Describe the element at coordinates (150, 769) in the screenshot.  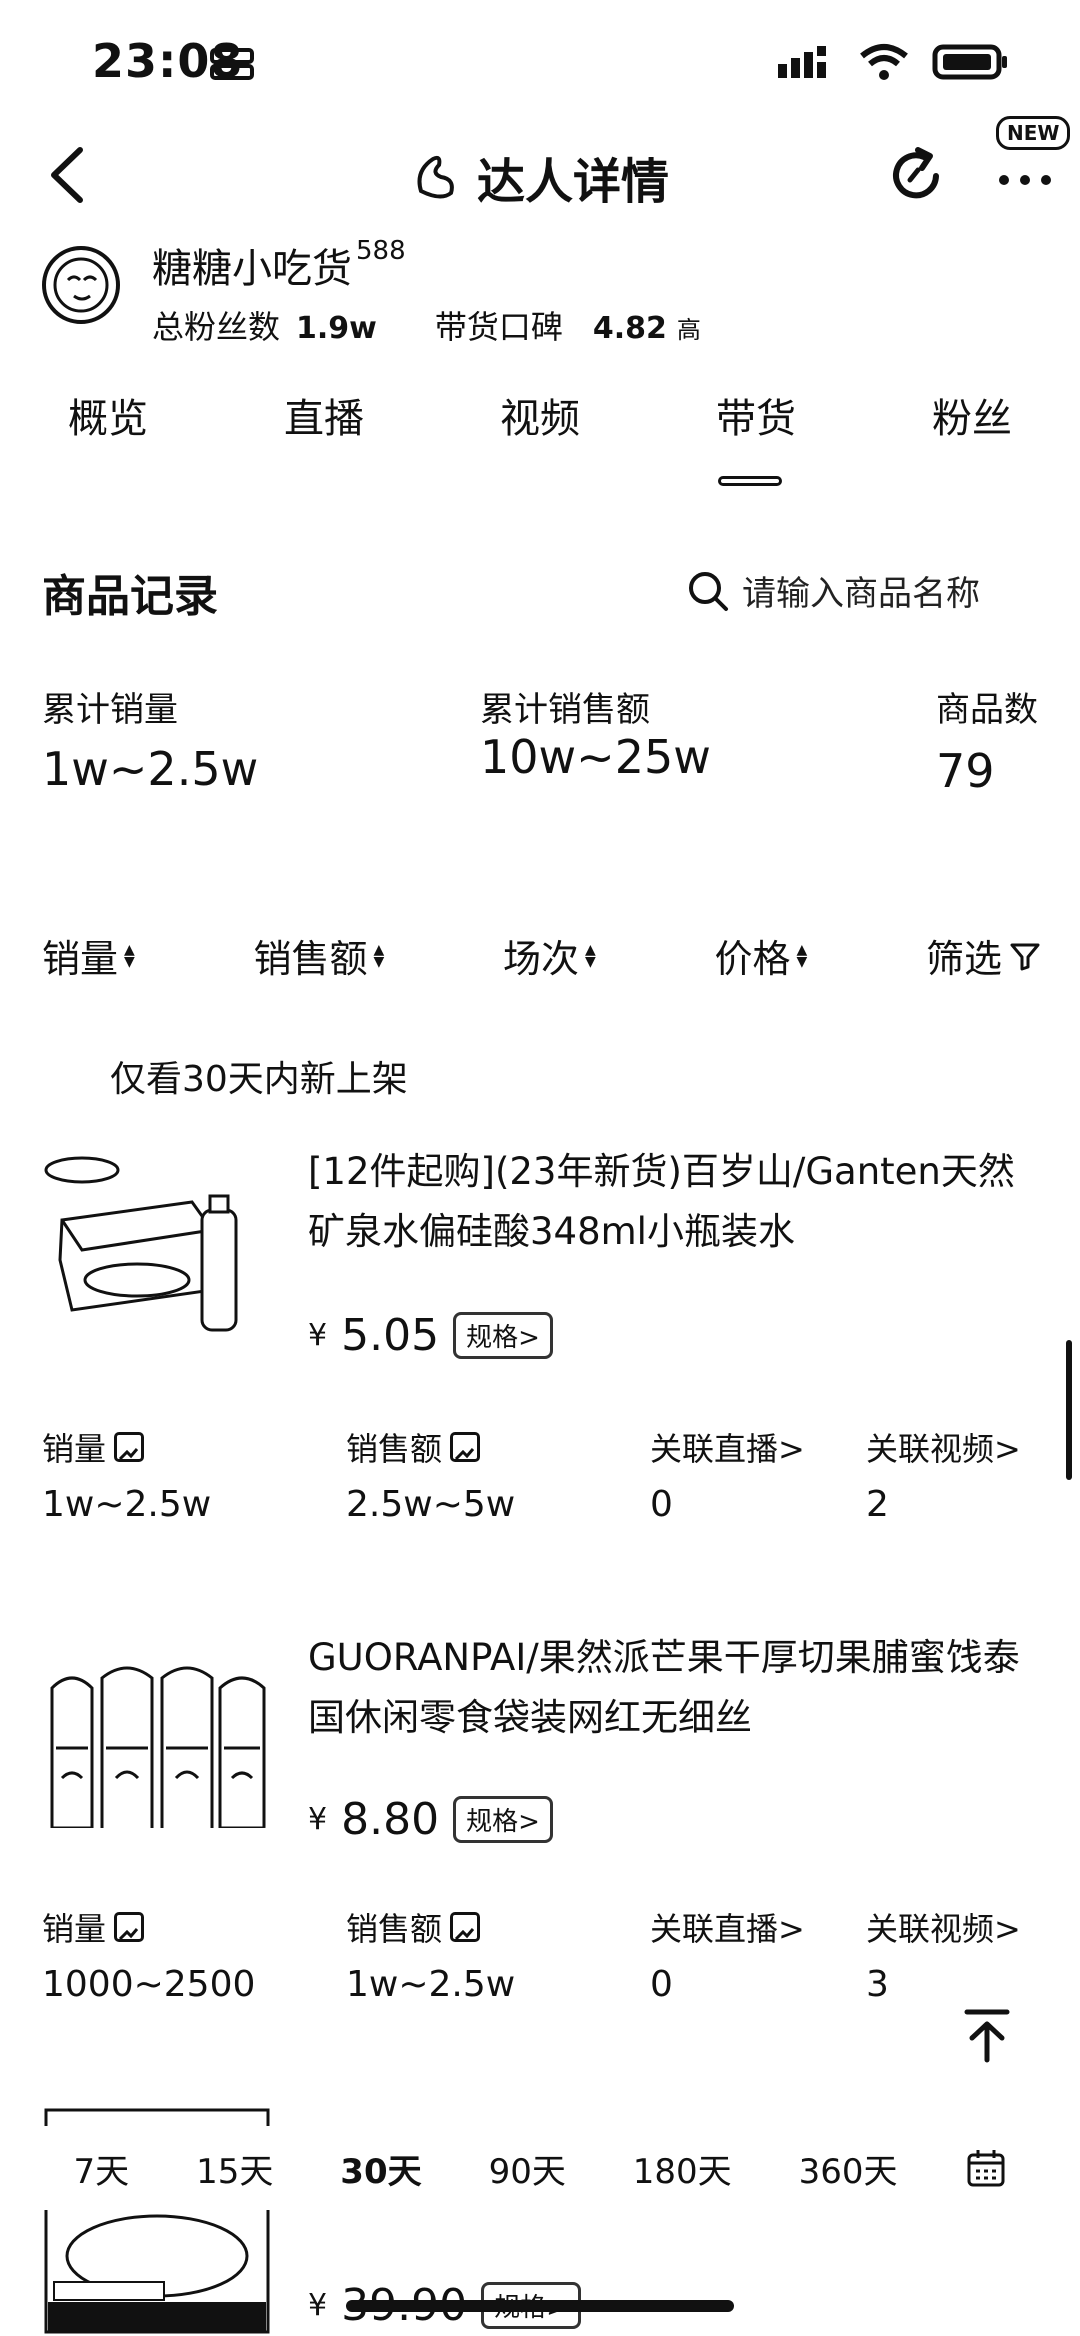
I see `total-sales-value: 1w~2.5w` at that location.